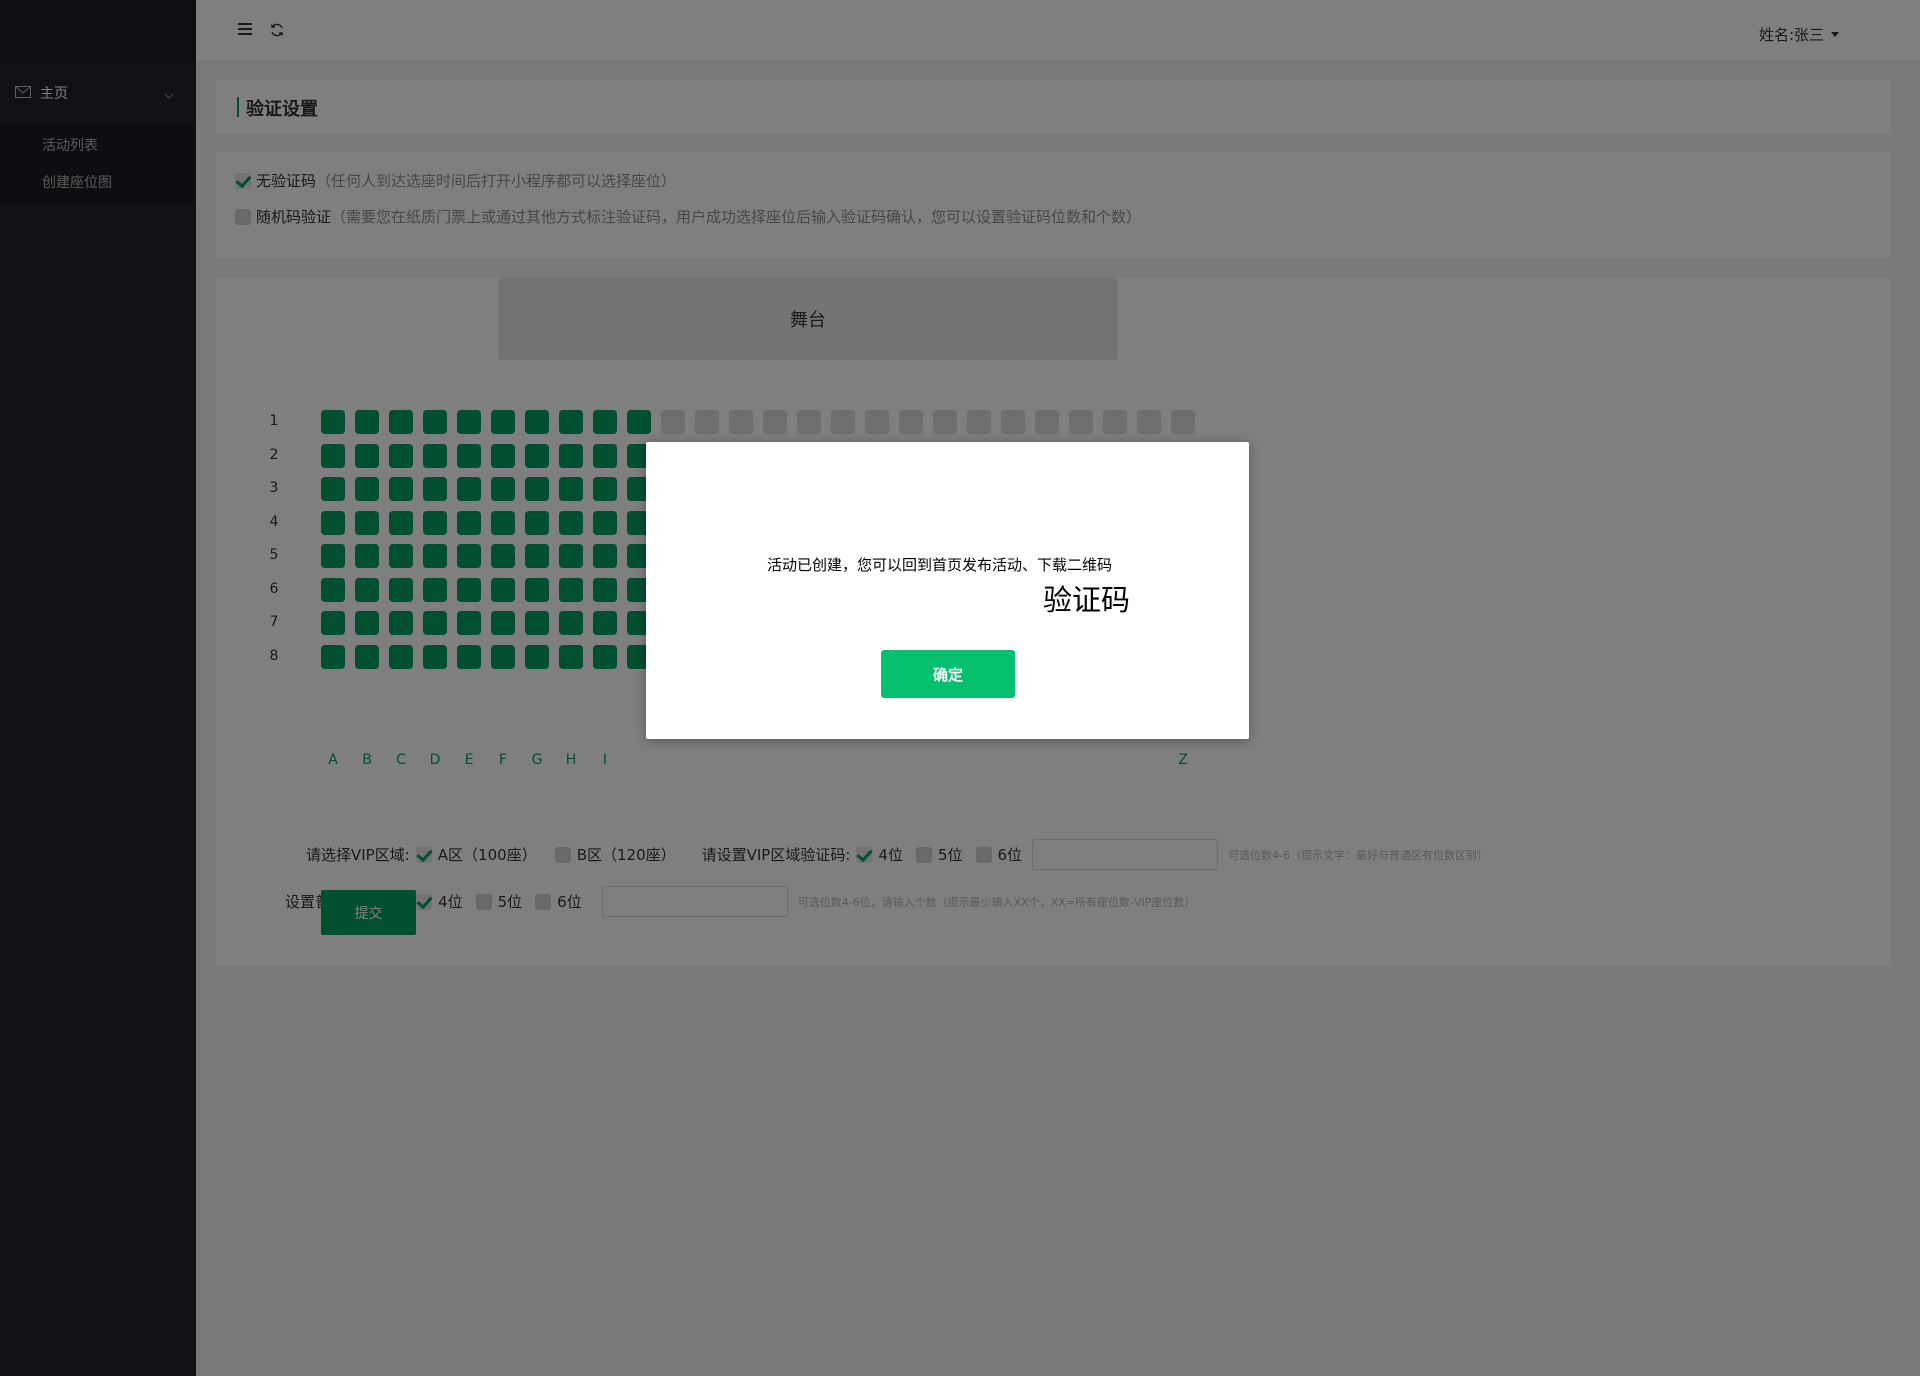 This screenshot has width=1920, height=1376. Describe the element at coordinates (1086, 600) in the screenshot. I see `dialog-big-text: 验证码` at that location.